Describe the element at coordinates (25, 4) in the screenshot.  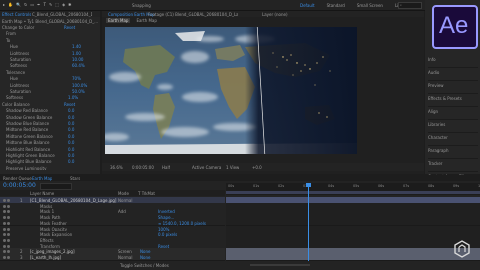
I see `tool-icon: ↻` at that location.